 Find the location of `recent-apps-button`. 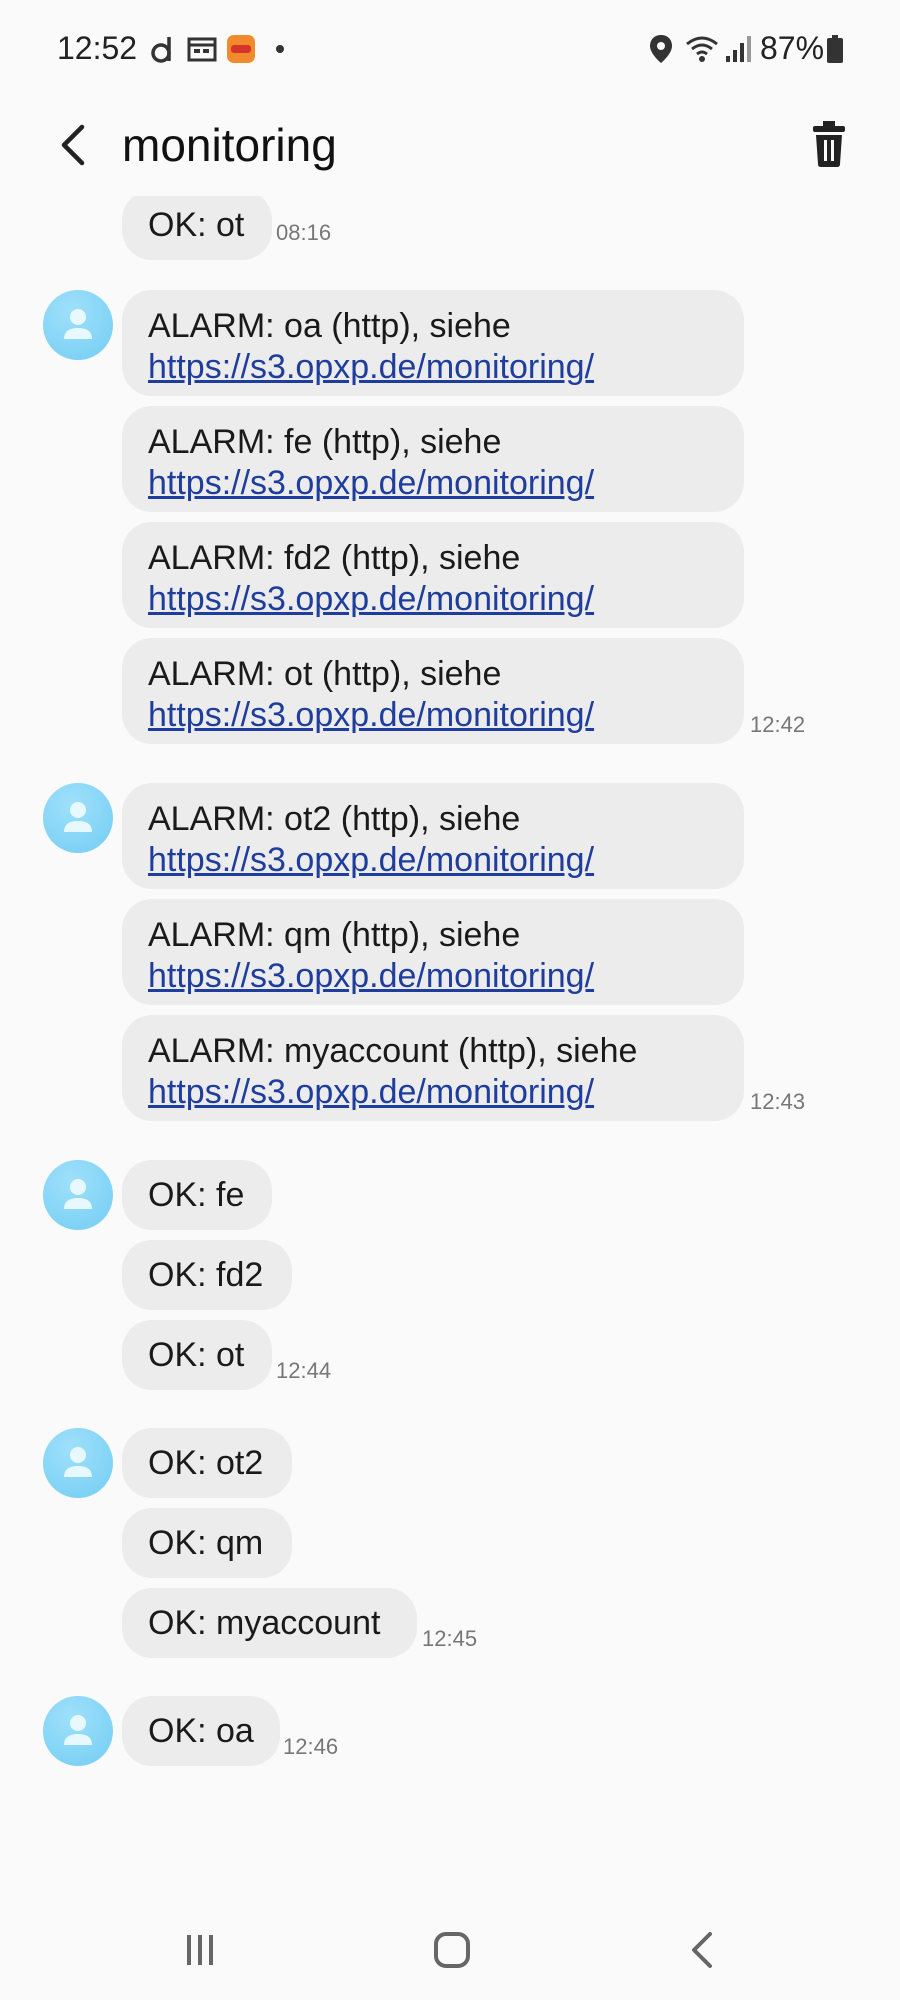

recent-apps-button is located at coordinates (200, 1950).